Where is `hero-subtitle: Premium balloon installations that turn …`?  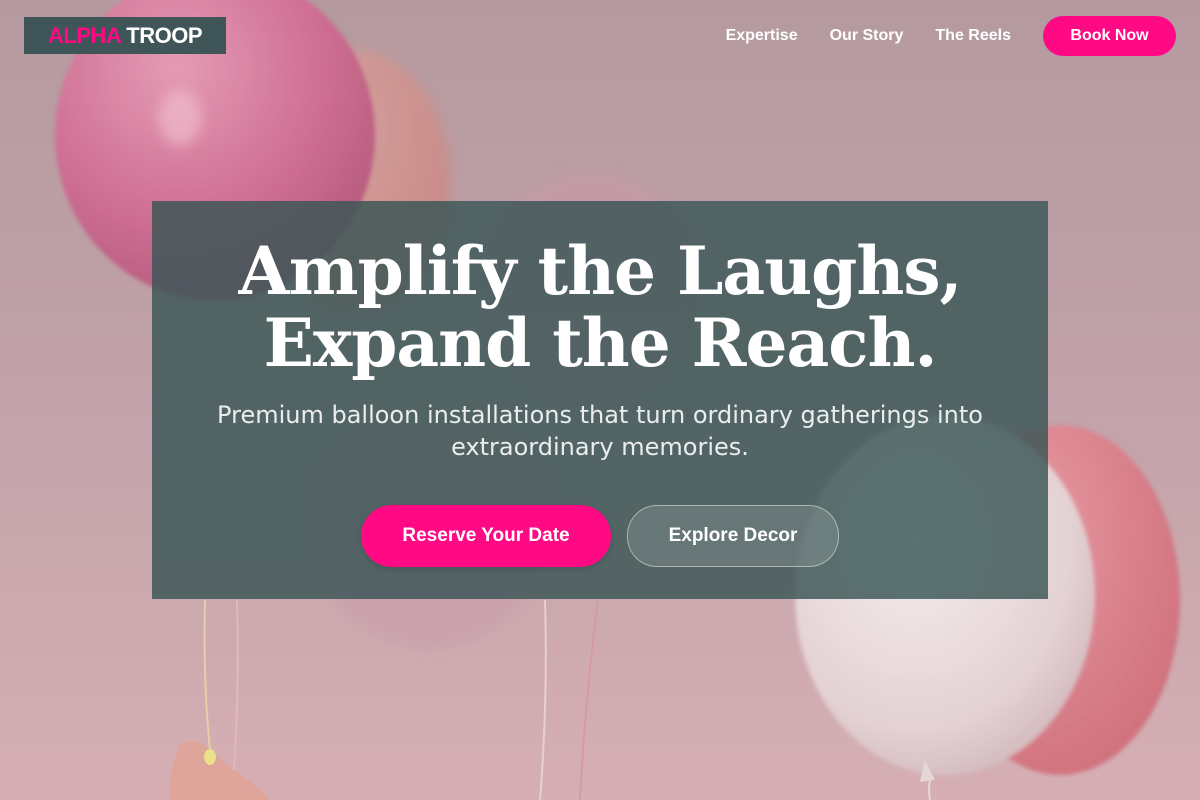 hero-subtitle: Premium balloon installations that turn … is located at coordinates (600, 431).